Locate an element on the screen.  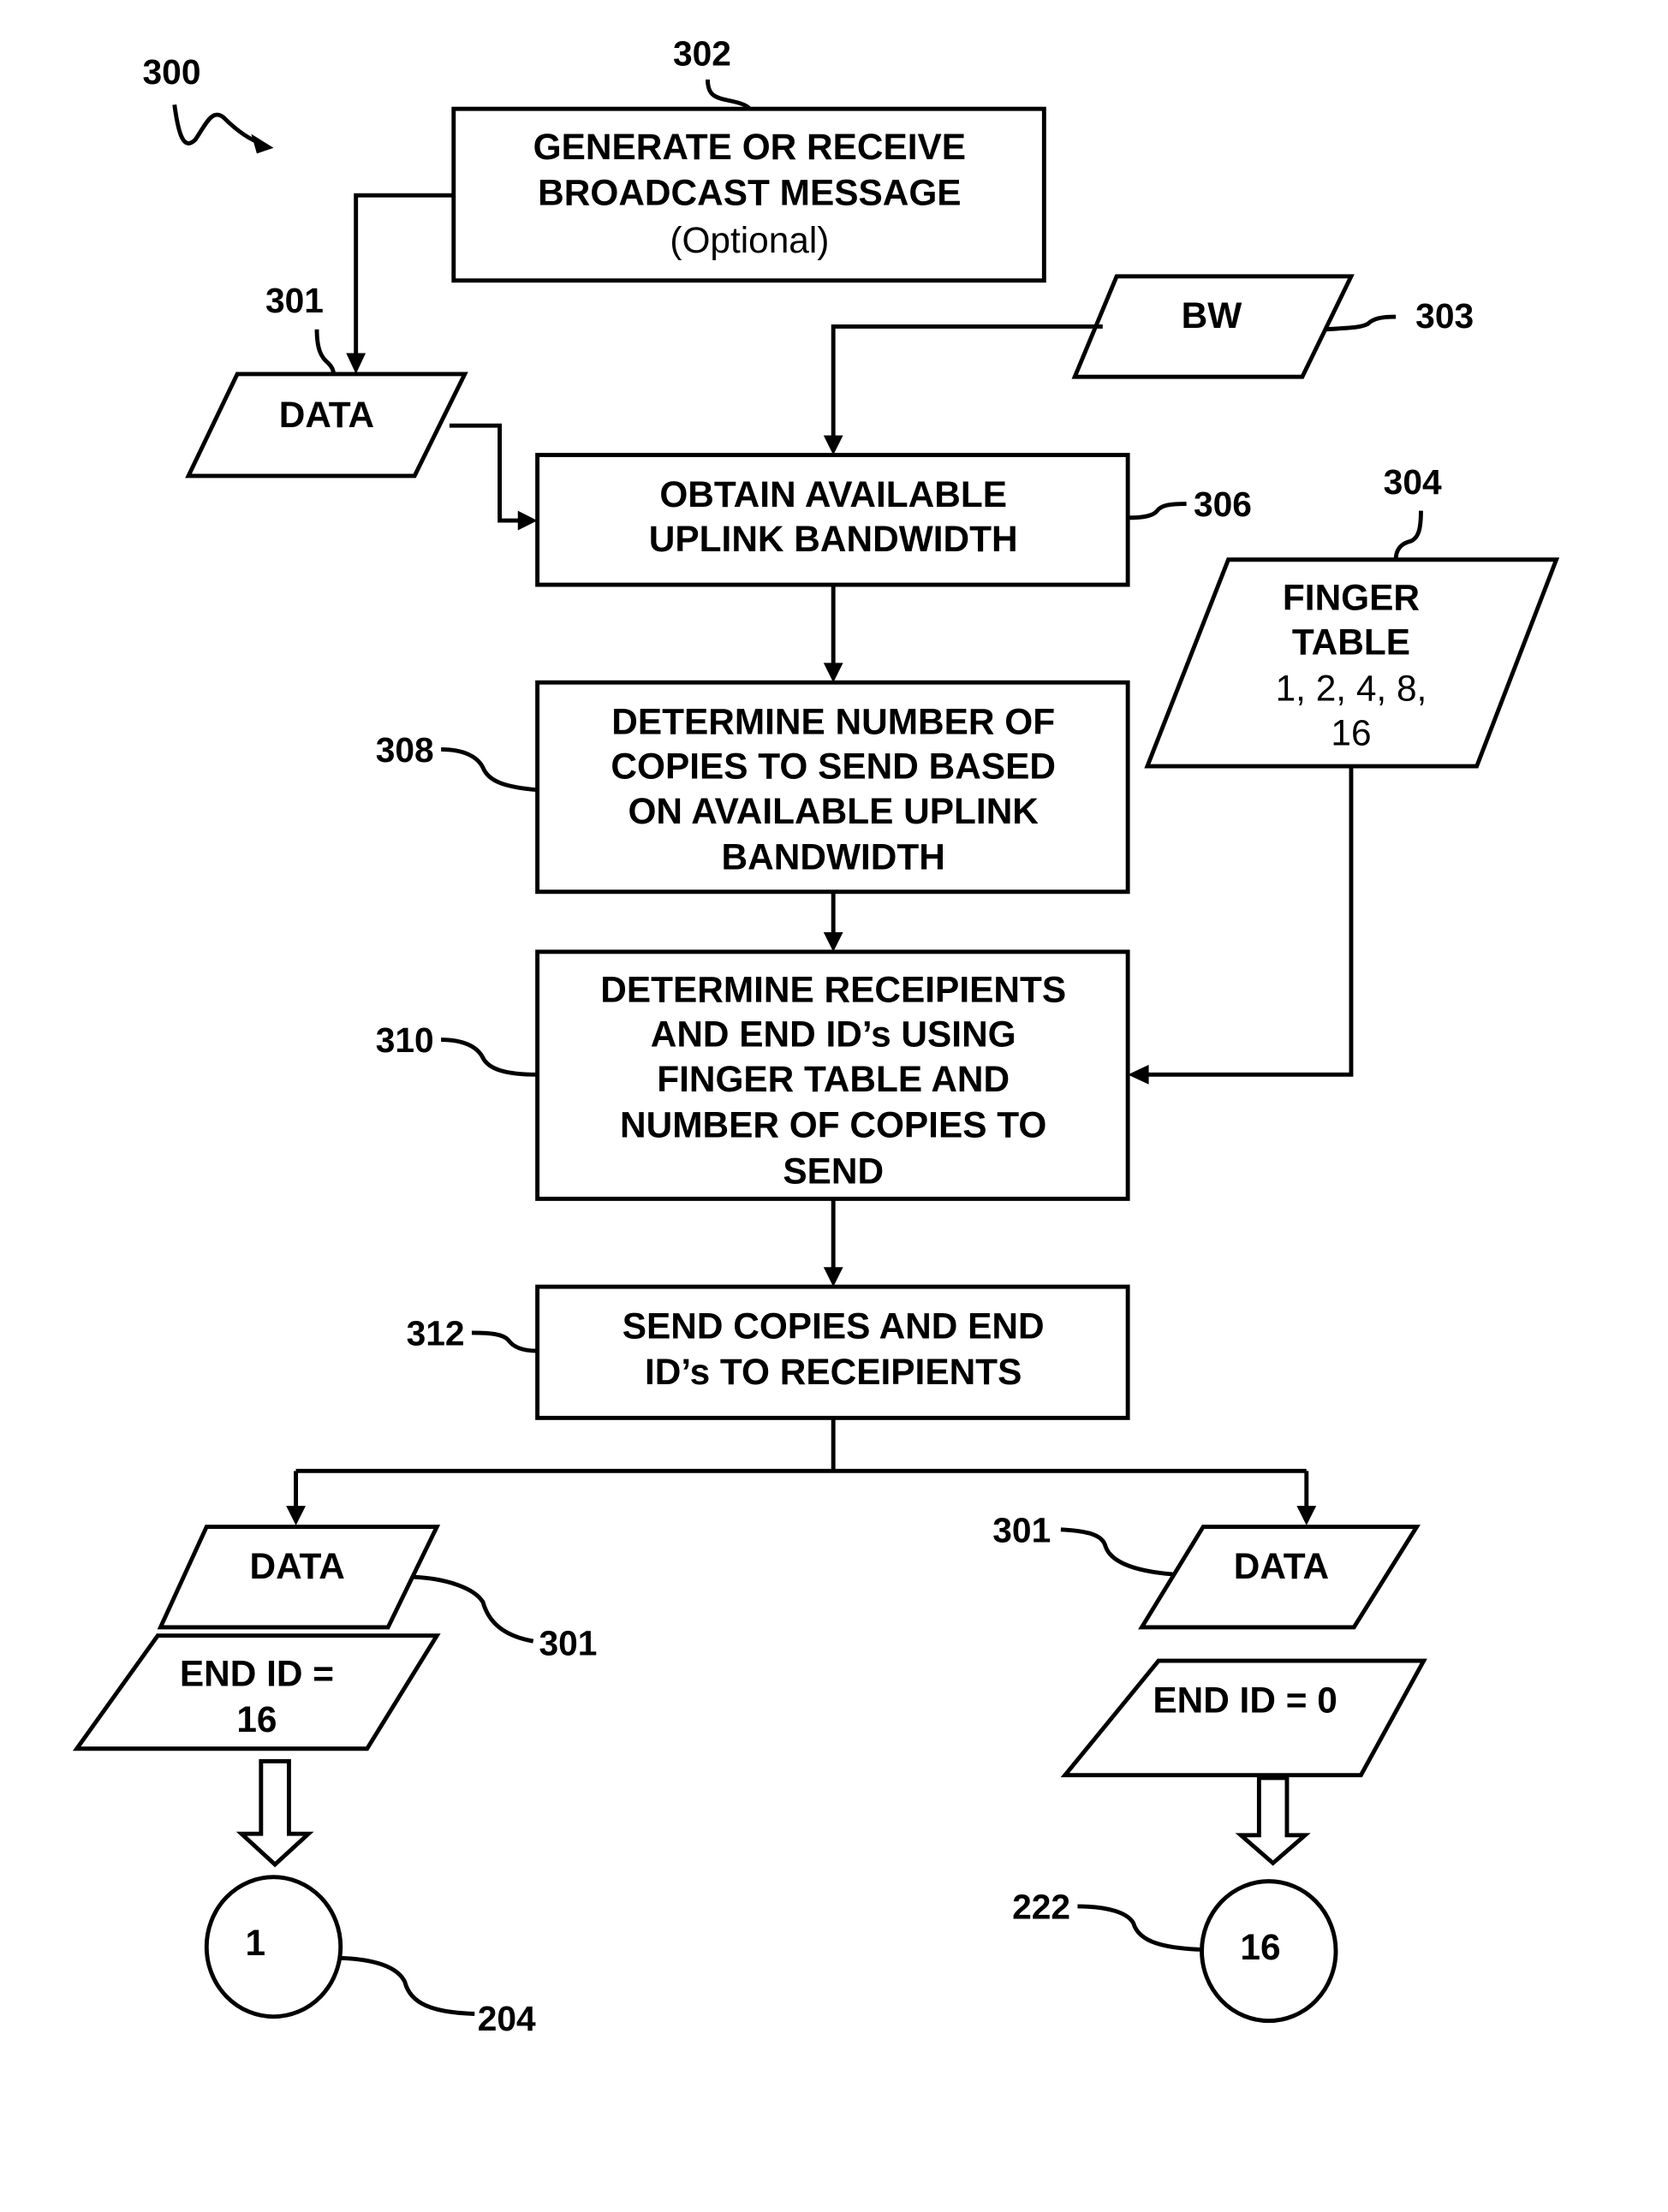
determine-recipients-line-1: DETERMINE RECEIPIENTS is located at coordinates (833, 990).